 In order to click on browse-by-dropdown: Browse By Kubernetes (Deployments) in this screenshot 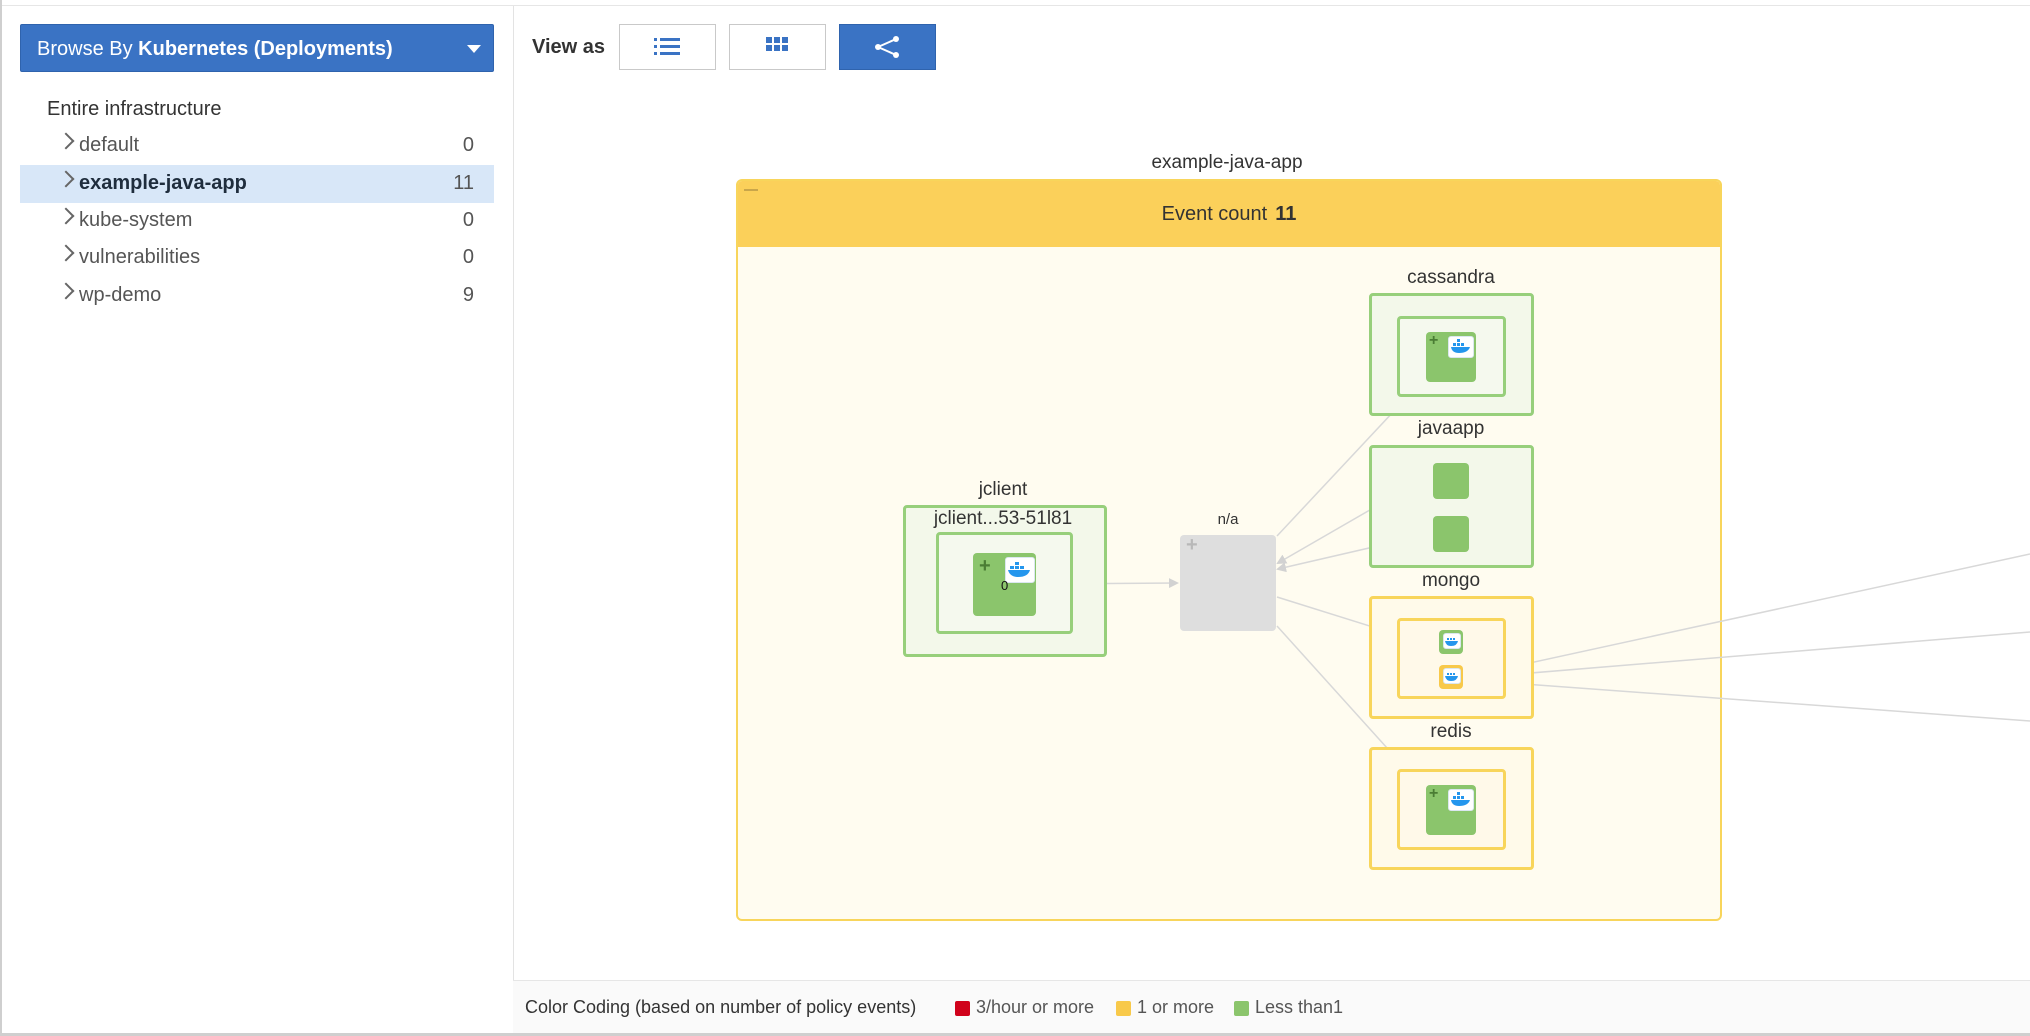, I will do `click(257, 48)`.